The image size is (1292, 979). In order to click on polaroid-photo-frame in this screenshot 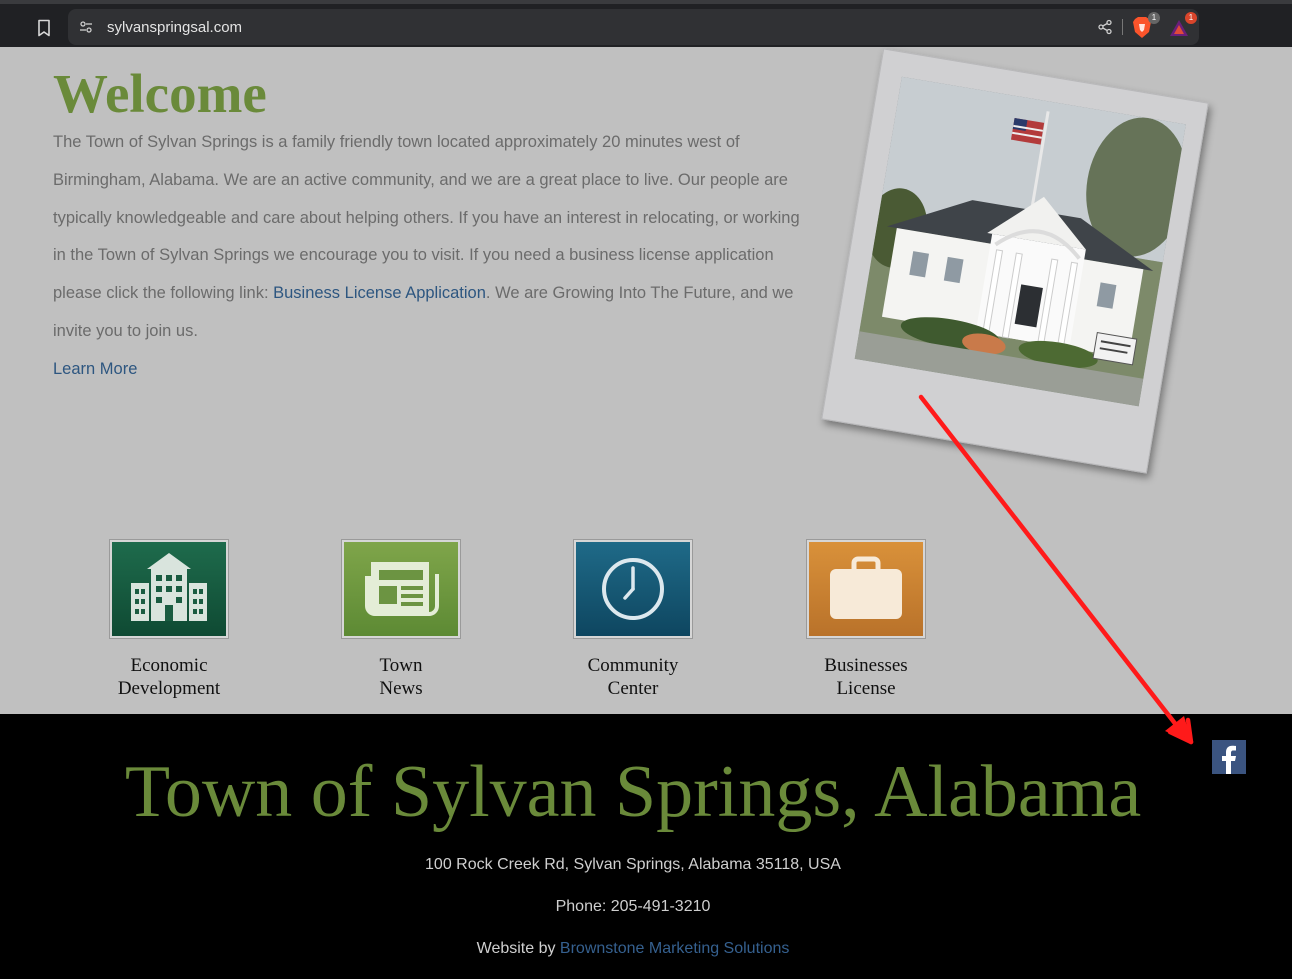, I will do `click(1015, 261)`.